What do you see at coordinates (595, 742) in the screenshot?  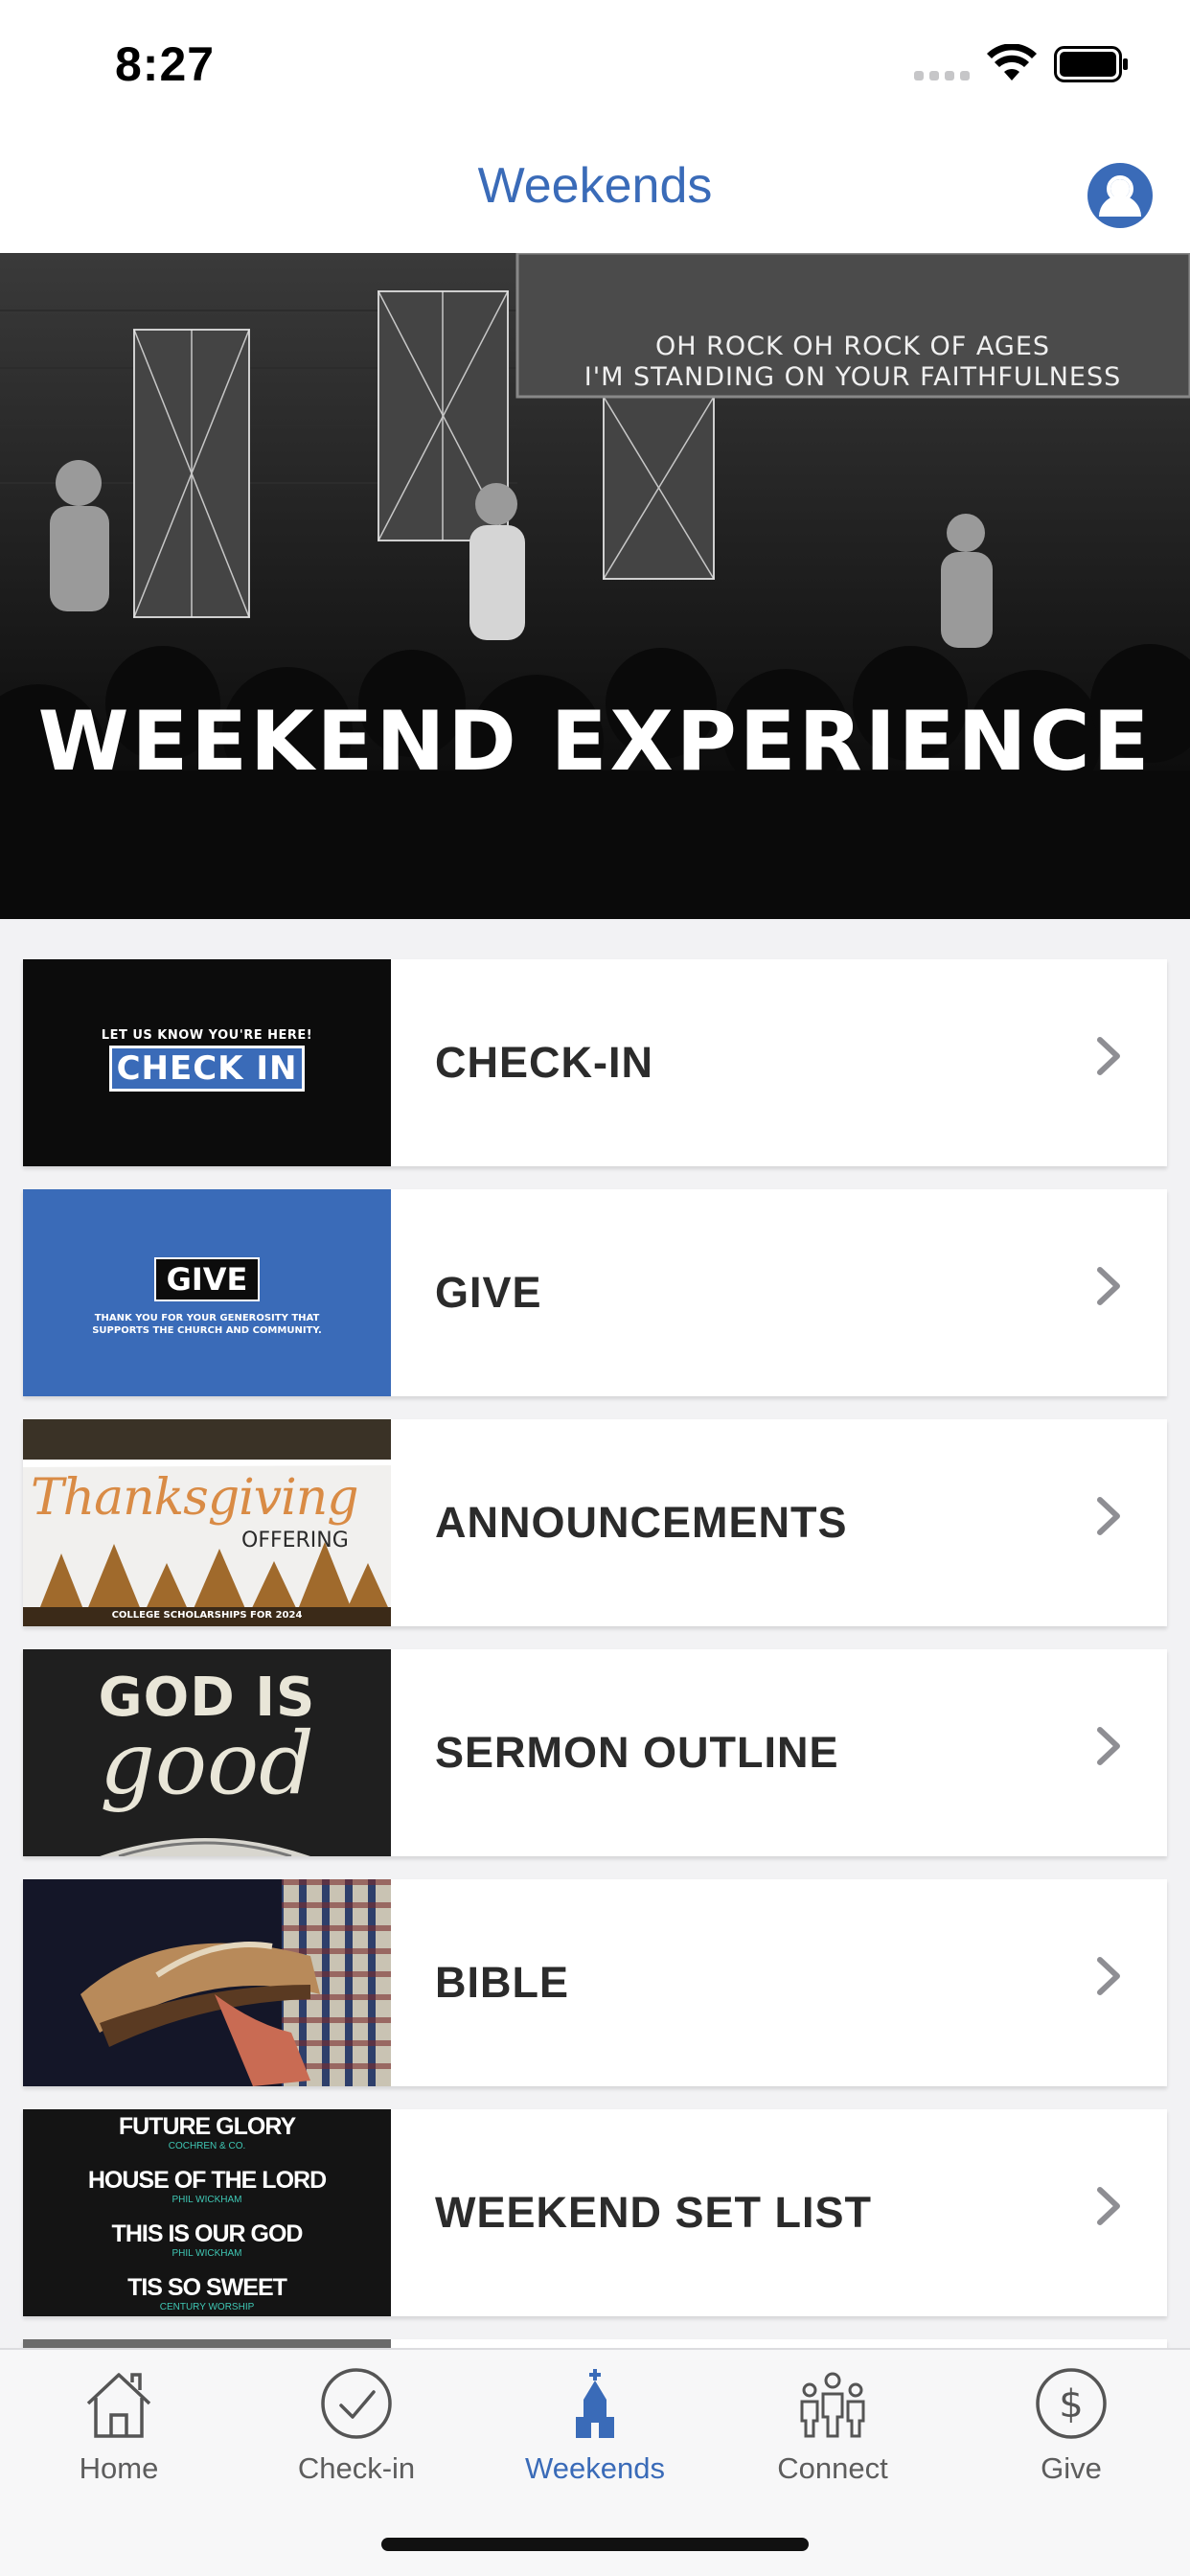 I see `hero-title: WEEKEND EXPERIENCE` at bounding box center [595, 742].